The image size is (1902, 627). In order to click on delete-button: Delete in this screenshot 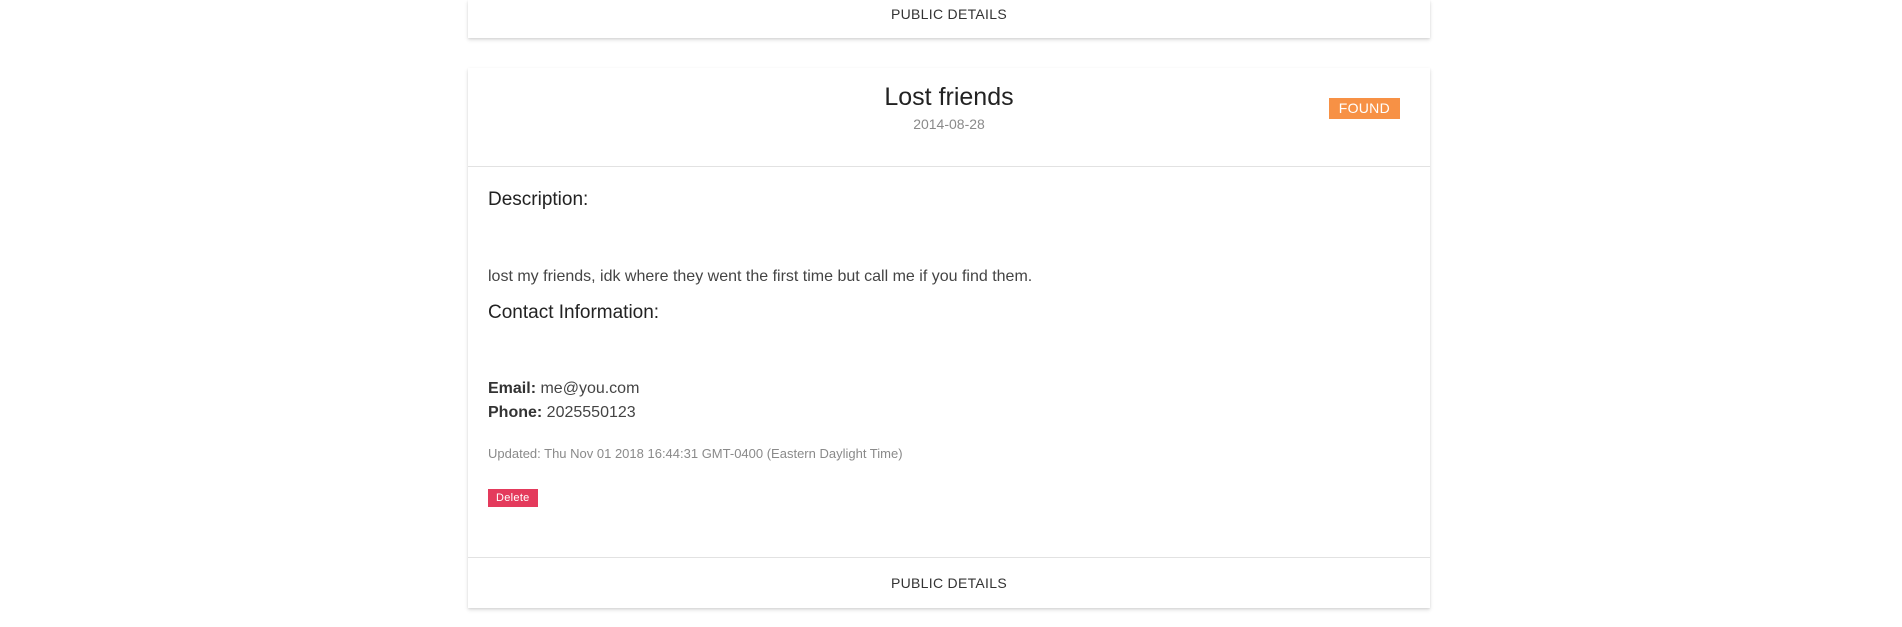, I will do `click(513, 498)`.